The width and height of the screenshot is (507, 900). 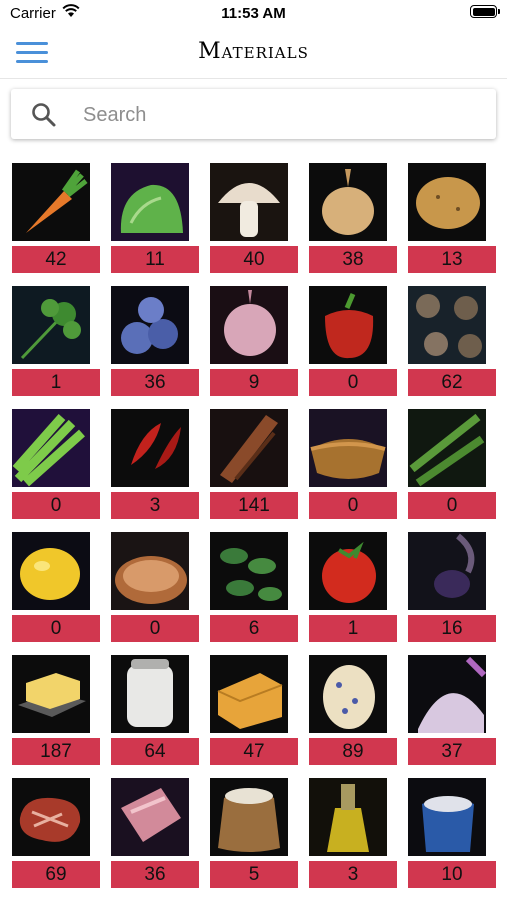 What do you see at coordinates (353, 259) in the screenshot?
I see `material-count: 38` at bounding box center [353, 259].